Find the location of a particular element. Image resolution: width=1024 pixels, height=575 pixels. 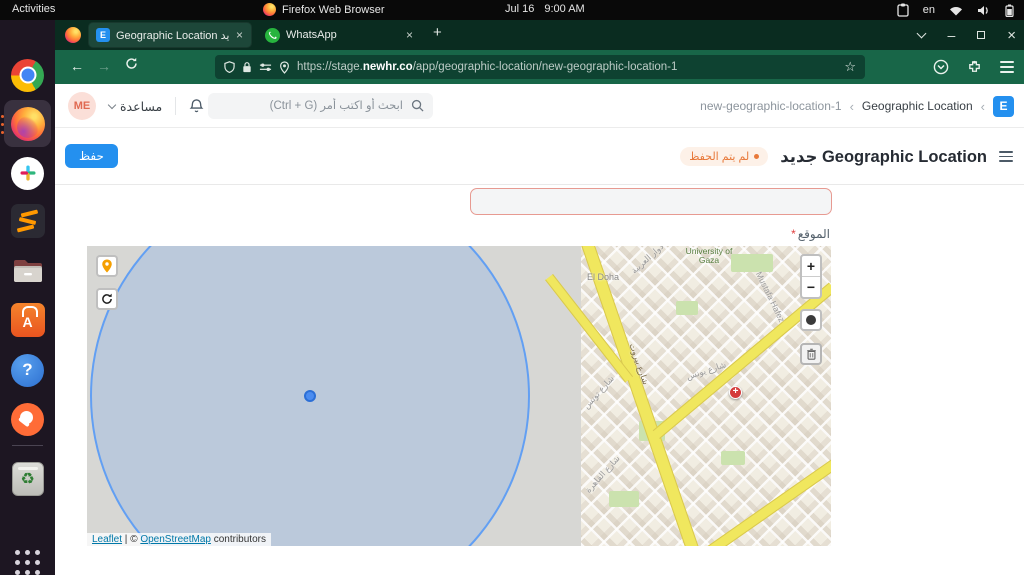

pocket-icon is located at coordinates (941, 67).